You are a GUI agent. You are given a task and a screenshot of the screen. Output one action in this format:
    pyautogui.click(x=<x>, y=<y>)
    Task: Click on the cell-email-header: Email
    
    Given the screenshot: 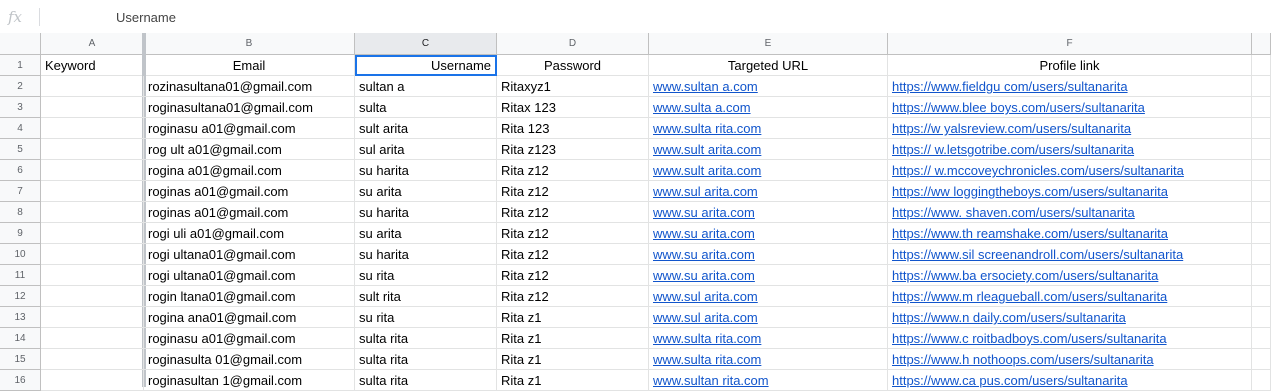 What is the action you would take?
    pyautogui.click(x=249, y=65)
    